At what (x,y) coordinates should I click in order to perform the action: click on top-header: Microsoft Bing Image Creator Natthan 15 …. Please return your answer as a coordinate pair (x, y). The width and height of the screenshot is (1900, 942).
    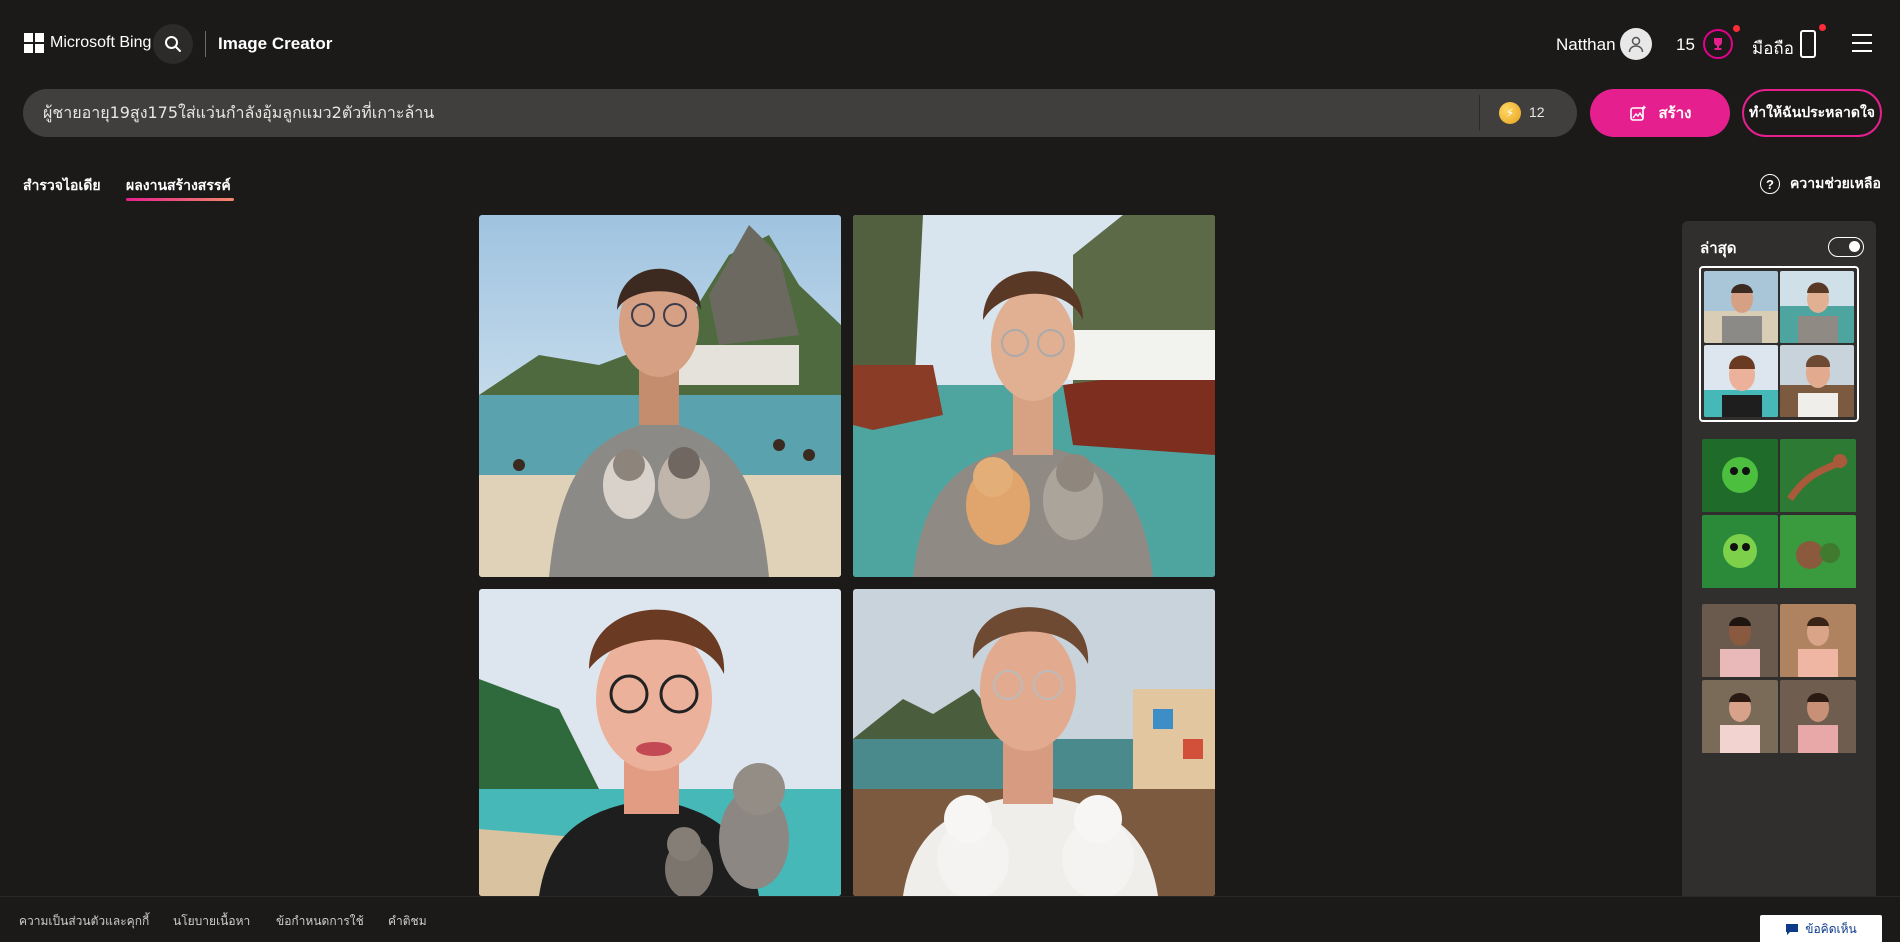
    Looking at the image, I should click on (950, 44).